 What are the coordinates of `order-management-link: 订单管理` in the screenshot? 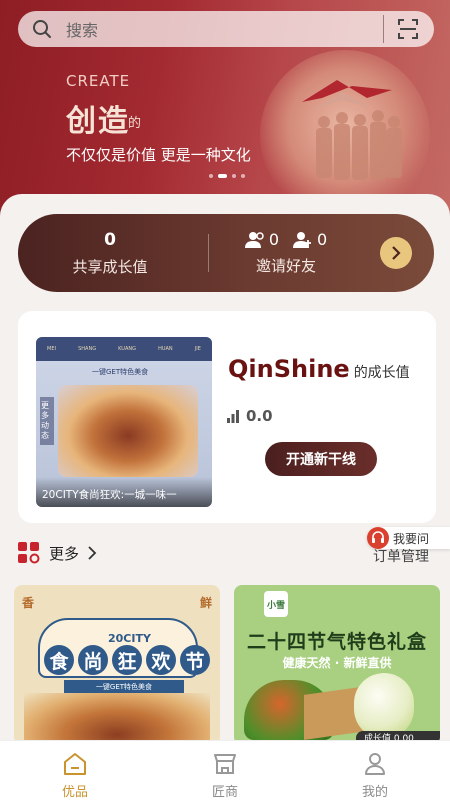 It's located at (401, 556).